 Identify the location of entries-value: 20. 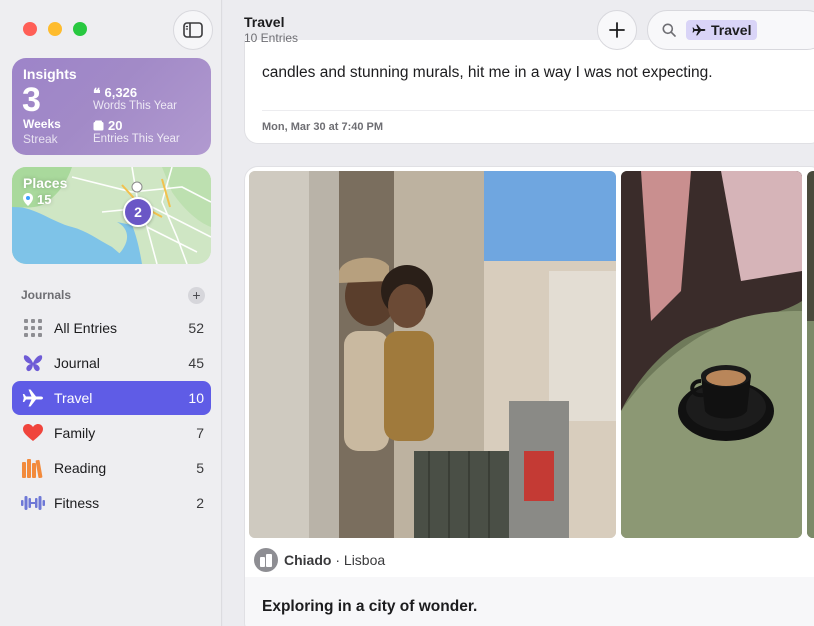
(115, 125).